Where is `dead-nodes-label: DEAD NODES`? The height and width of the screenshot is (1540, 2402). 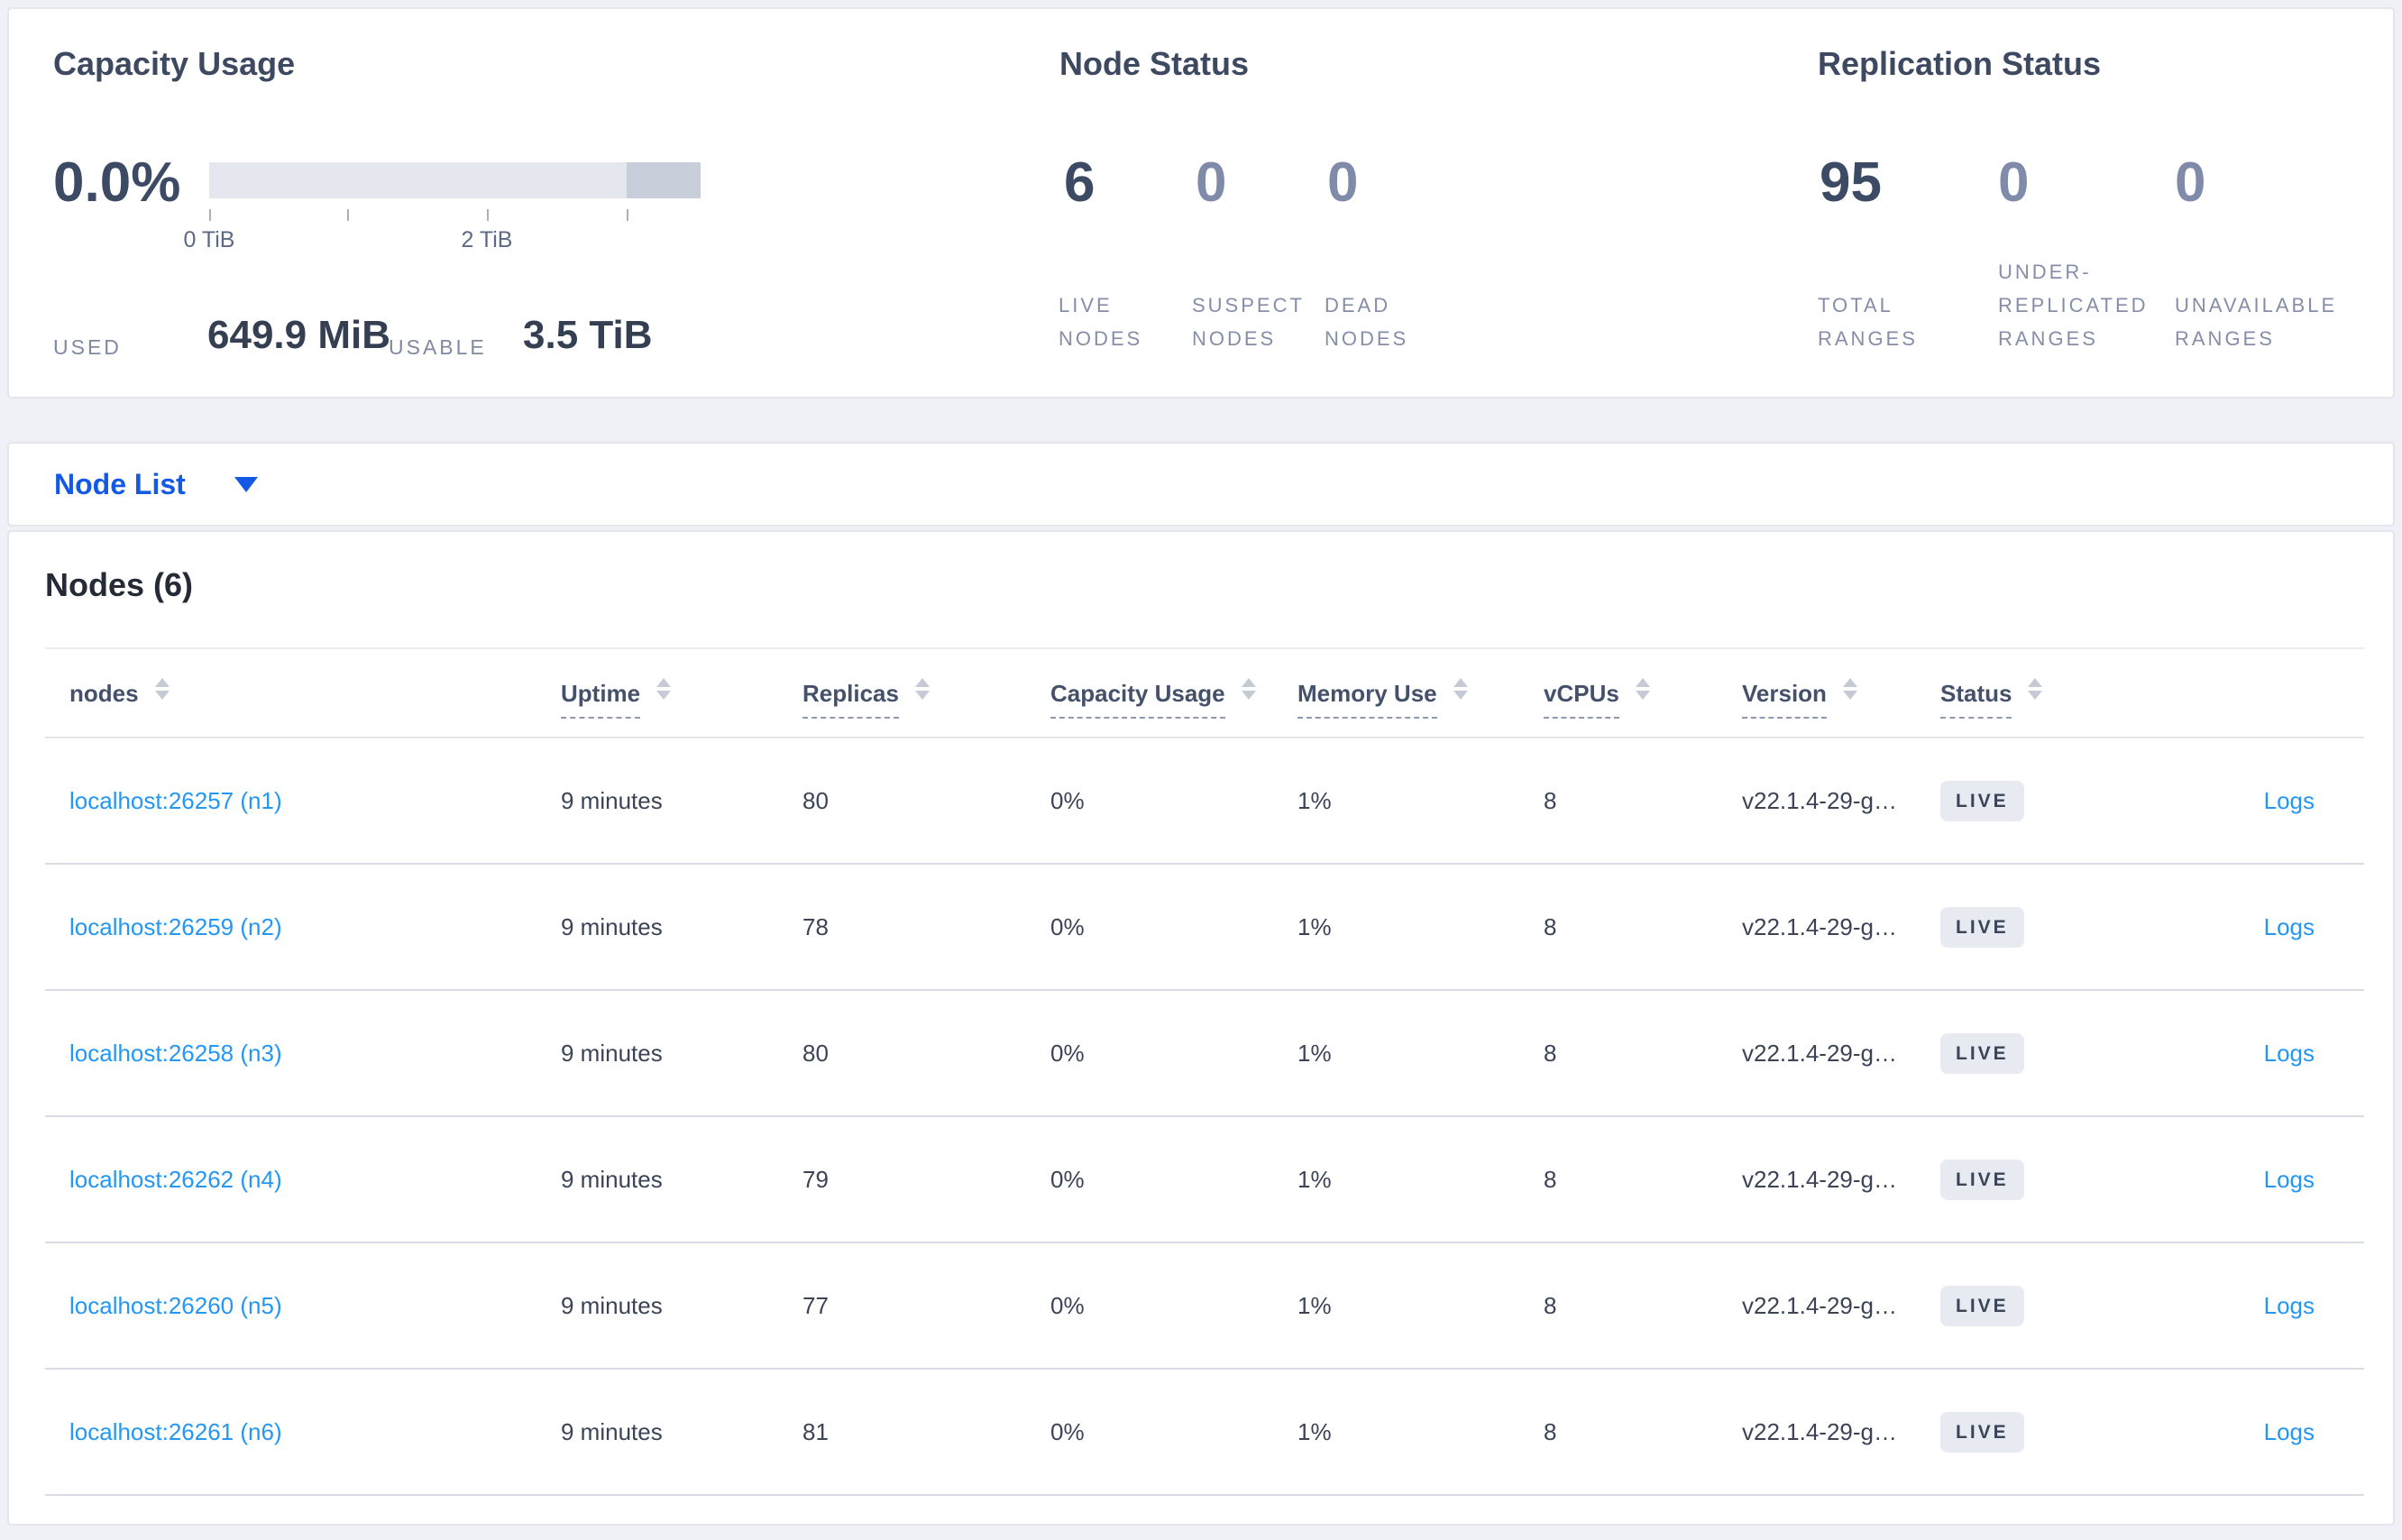 dead-nodes-label: DEAD NODES is located at coordinates (1367, 322).